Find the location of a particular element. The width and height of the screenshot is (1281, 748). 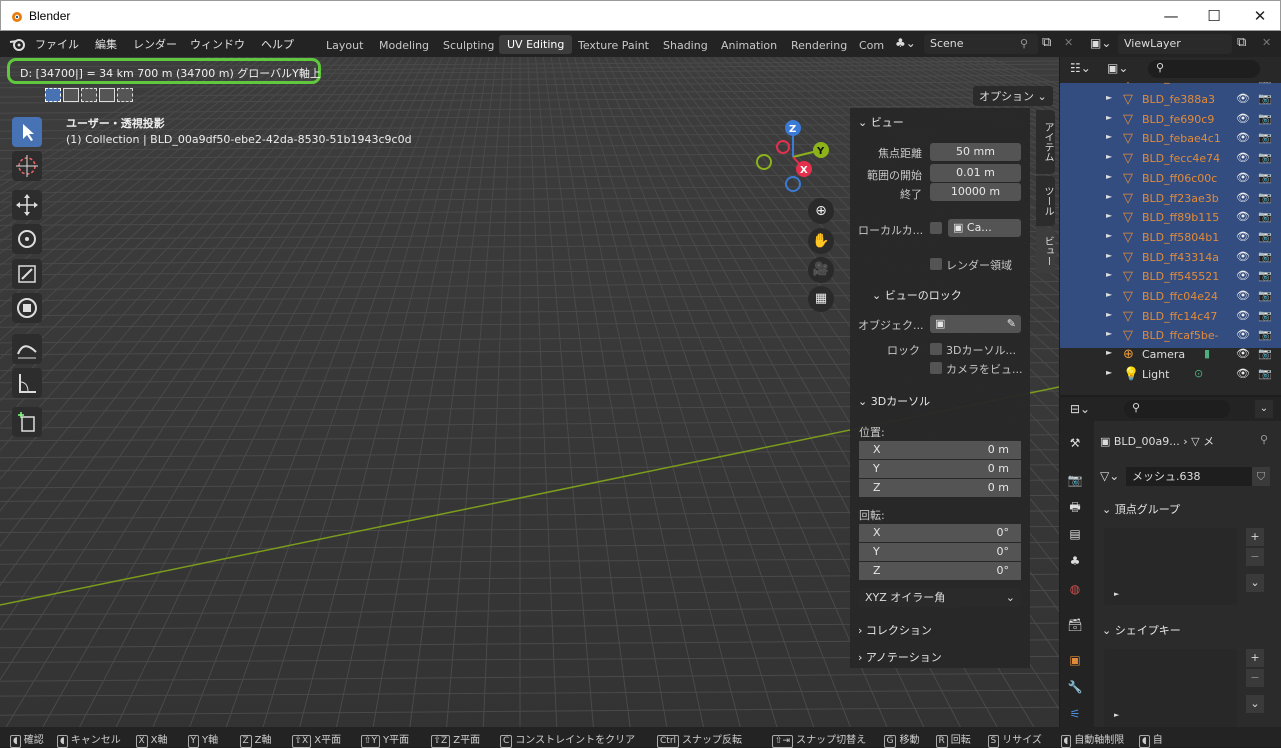

select-extend-icon is located at coordinates (71, 95).